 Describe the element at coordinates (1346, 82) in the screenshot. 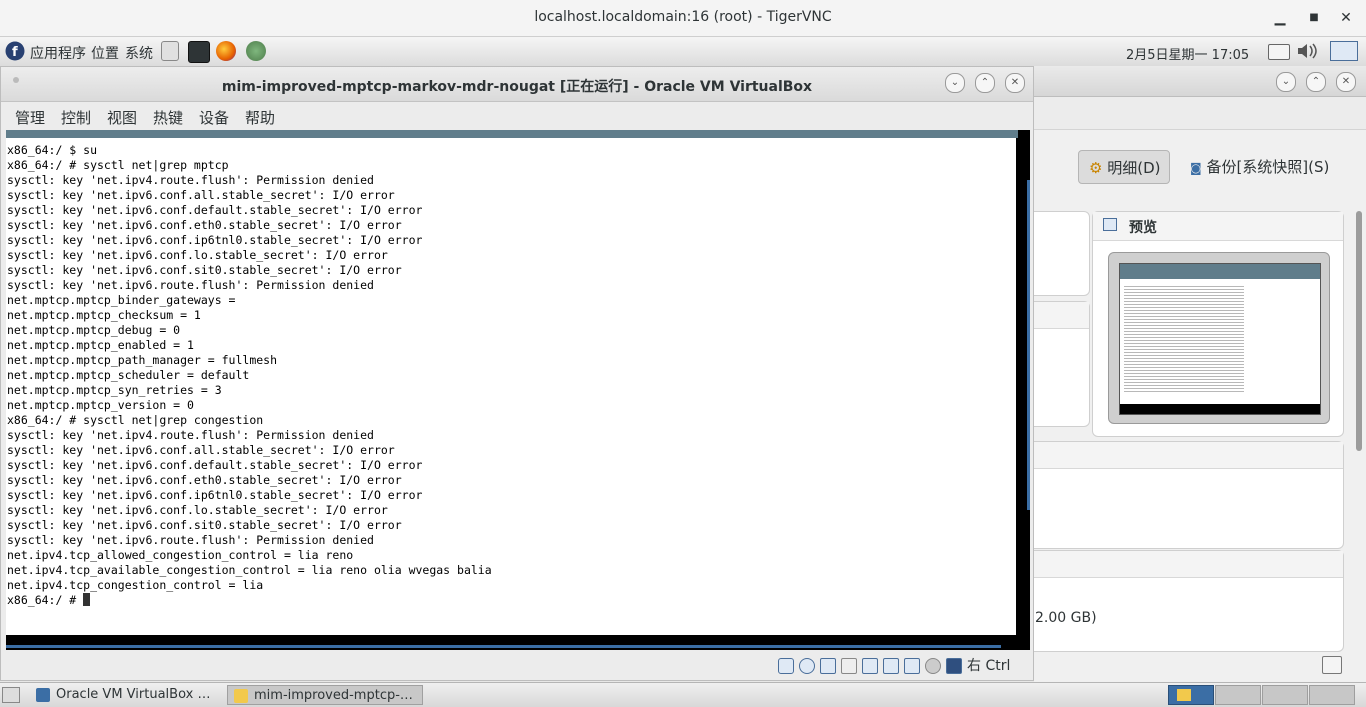

I see `manager-close-button: ✕` at that location.